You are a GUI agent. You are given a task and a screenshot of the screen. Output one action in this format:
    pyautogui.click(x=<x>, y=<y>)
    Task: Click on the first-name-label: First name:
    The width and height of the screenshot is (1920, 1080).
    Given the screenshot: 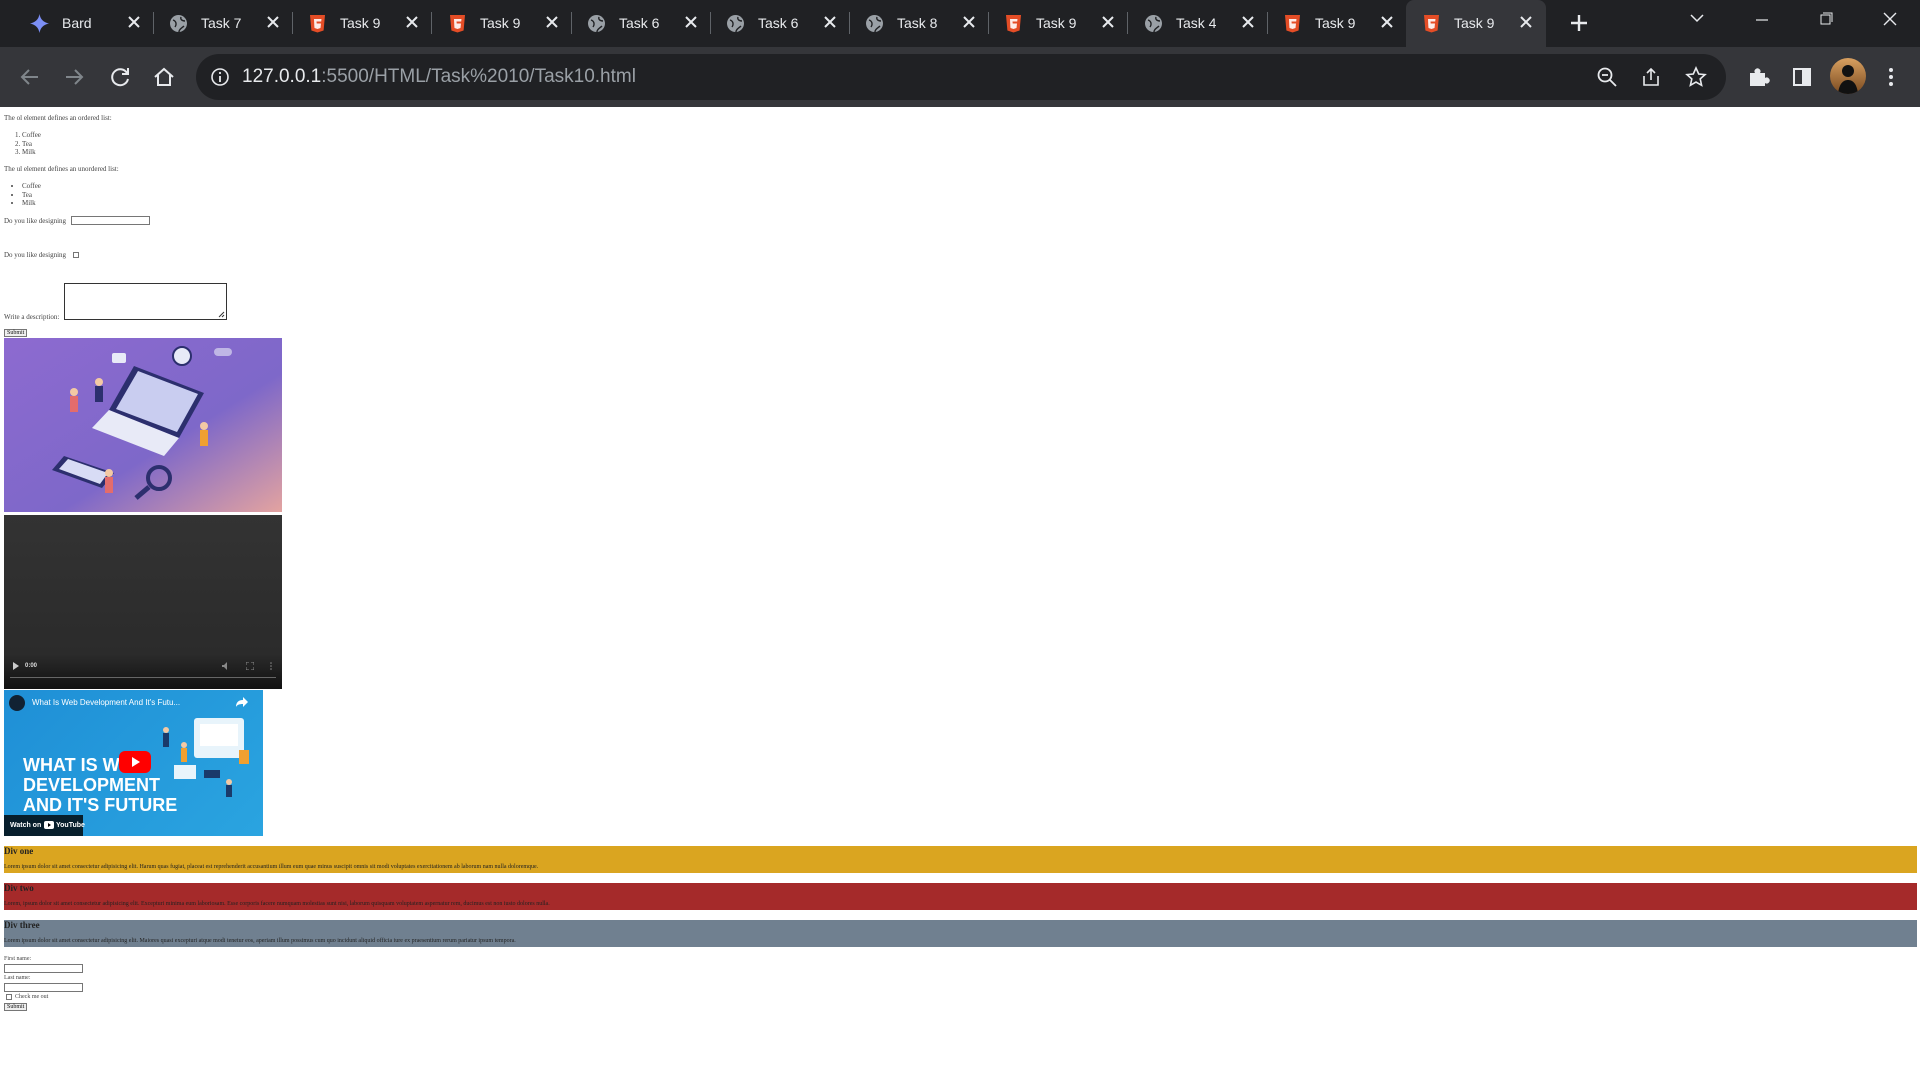 What is the action you would take?
    pyautogui.click(x=18, y=959)
    